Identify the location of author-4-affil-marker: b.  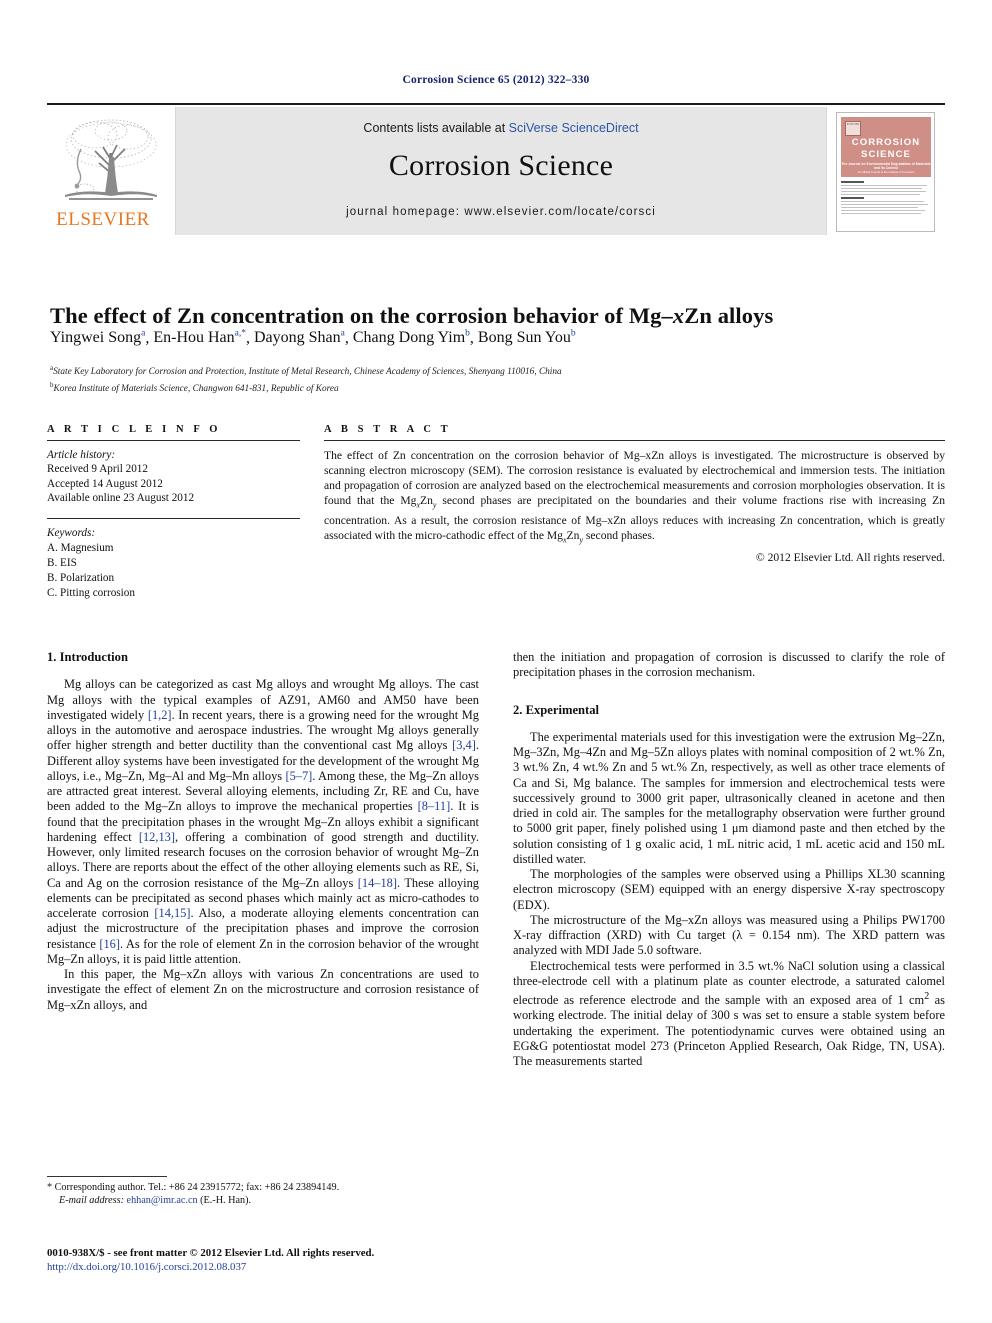
(467, 334).